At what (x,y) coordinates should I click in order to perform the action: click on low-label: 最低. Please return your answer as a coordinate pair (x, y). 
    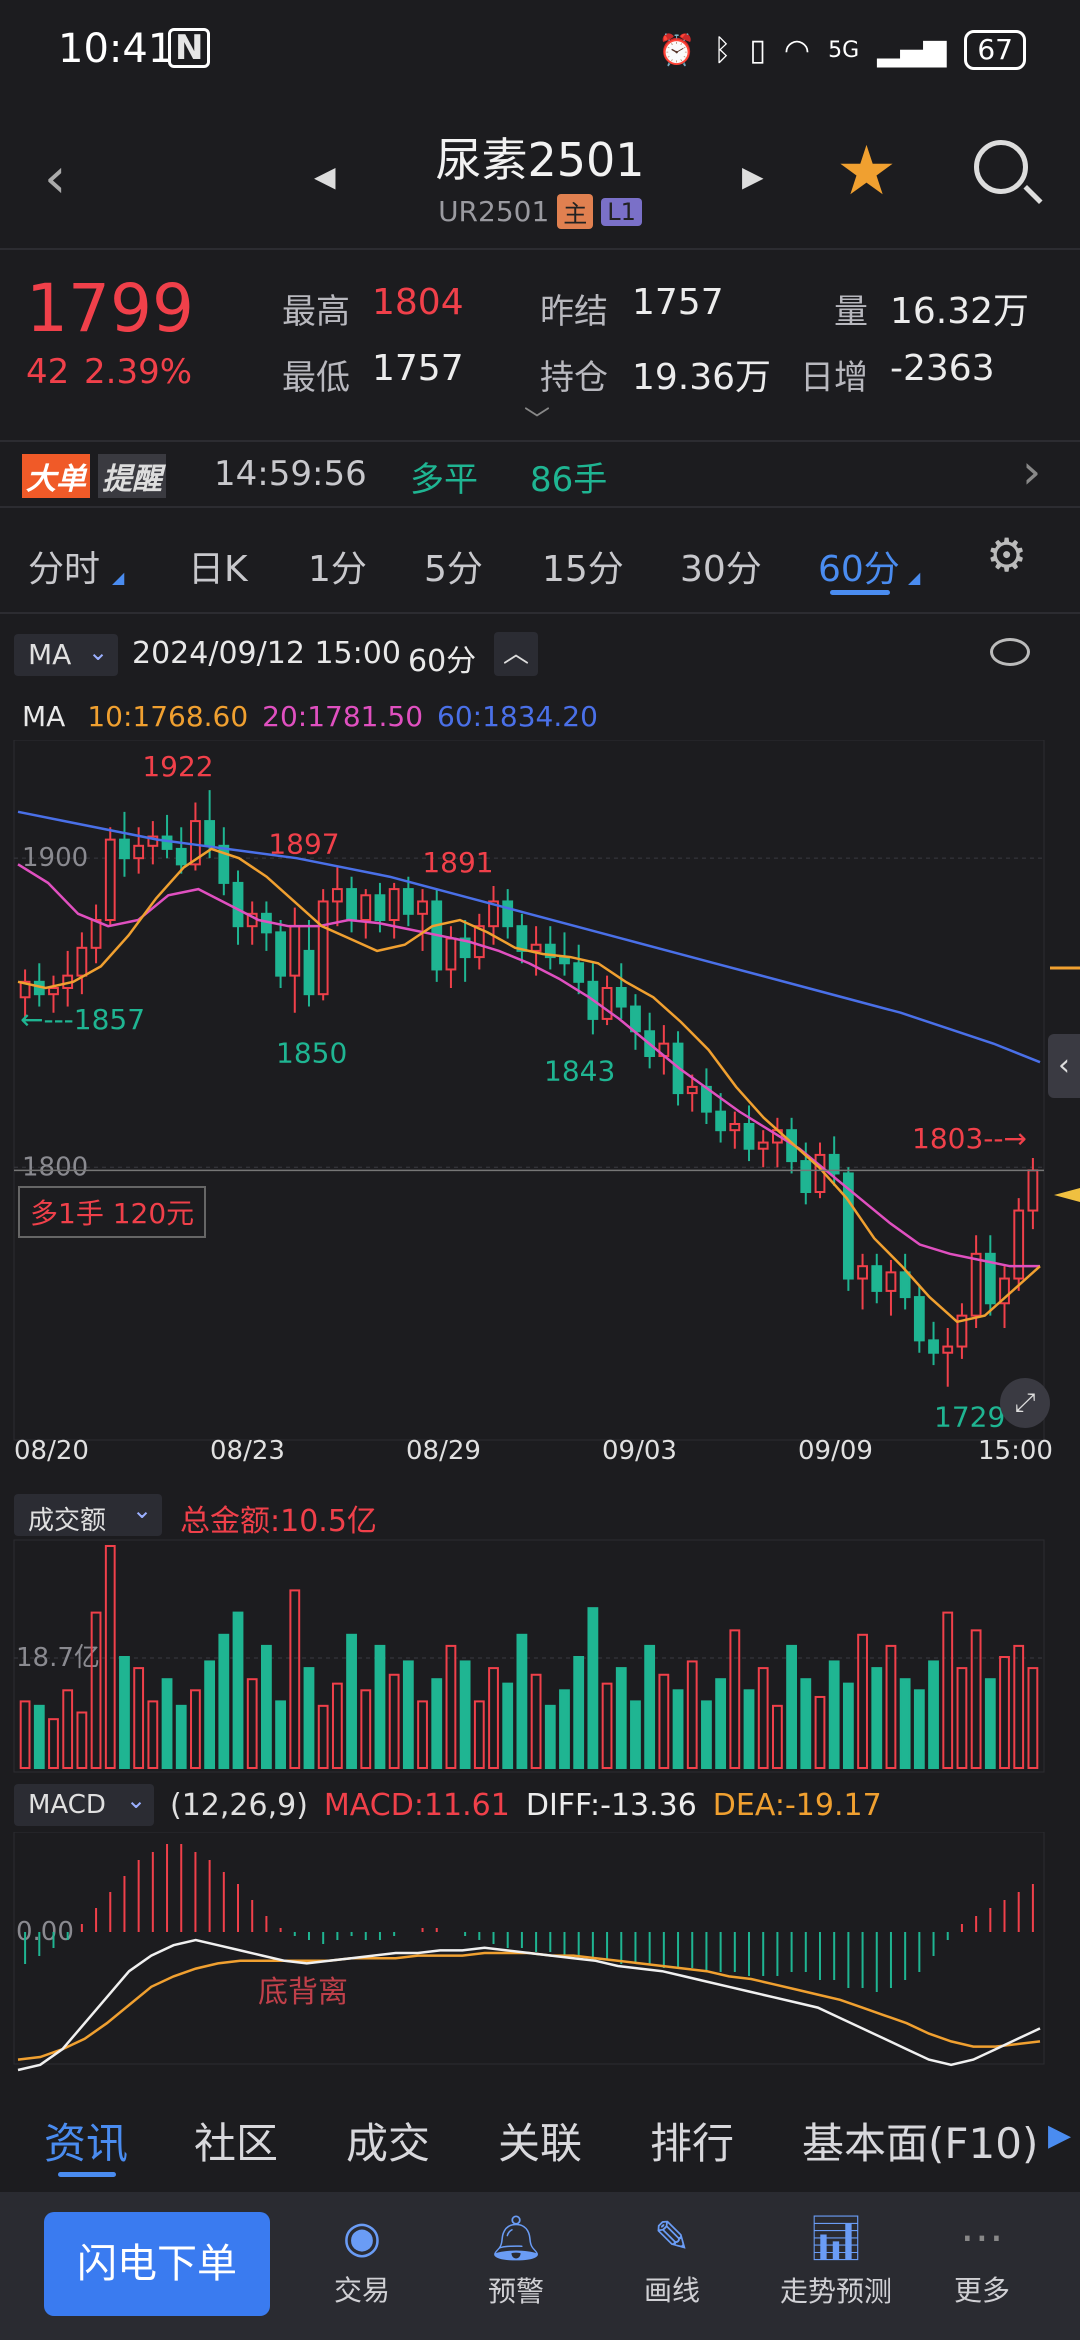
    Looking at the image, I should click on (316, 378).